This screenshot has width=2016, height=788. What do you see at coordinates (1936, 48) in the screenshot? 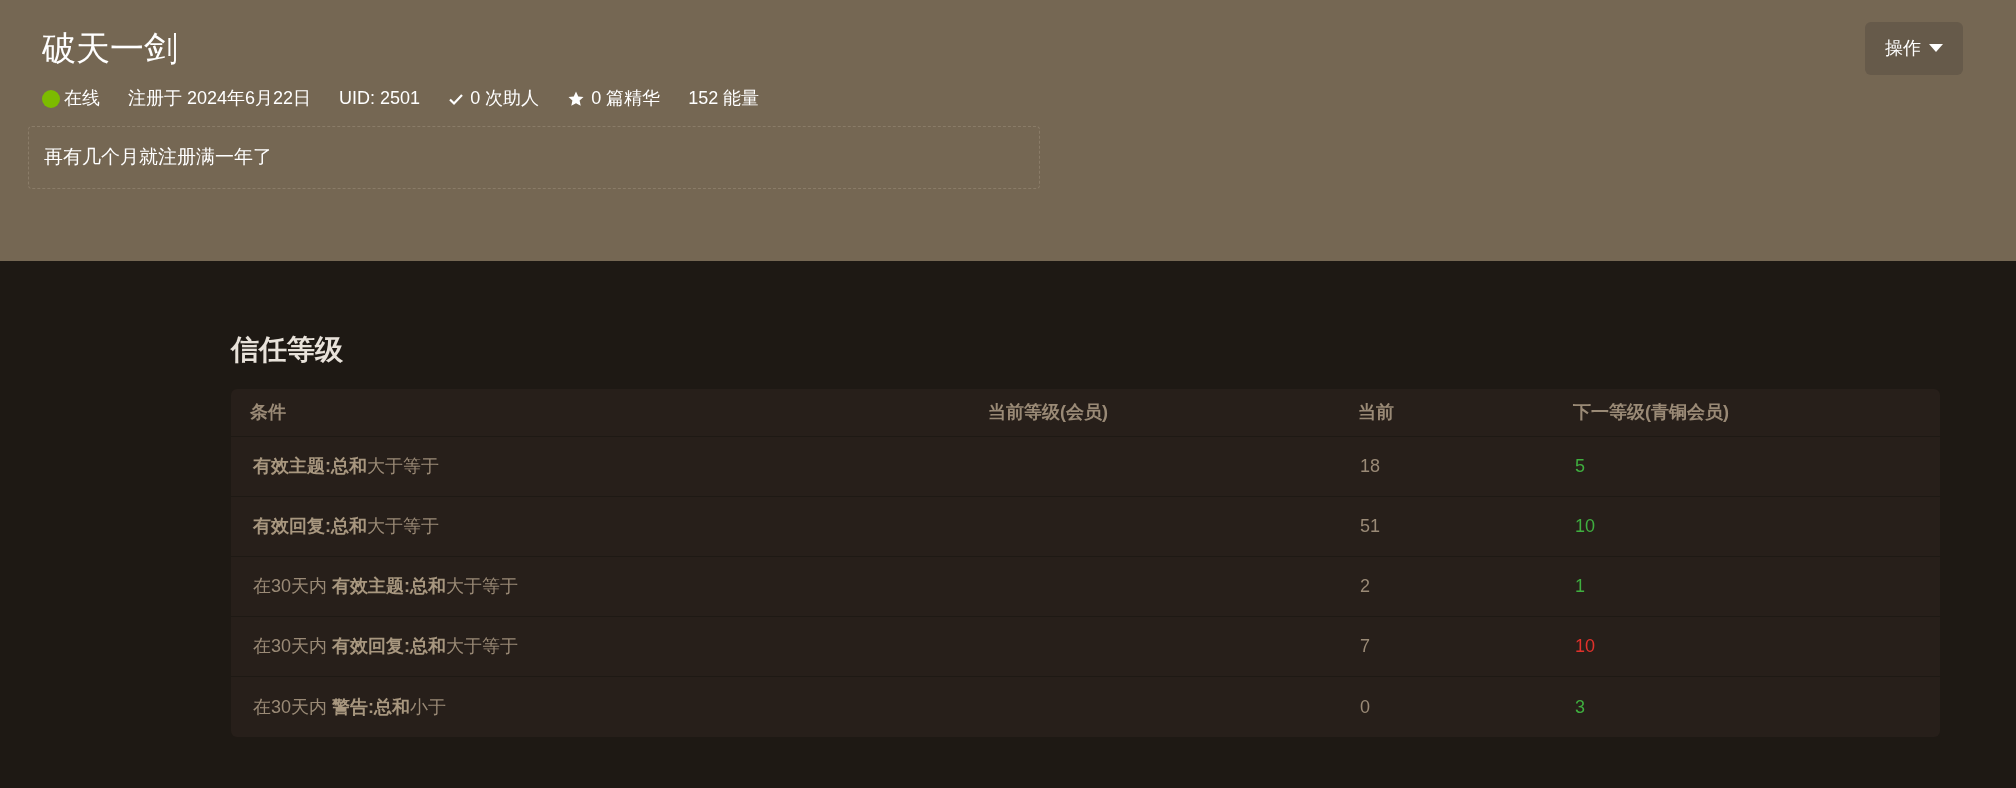
I see `caret-icon` at bounding box center [1936, 48].